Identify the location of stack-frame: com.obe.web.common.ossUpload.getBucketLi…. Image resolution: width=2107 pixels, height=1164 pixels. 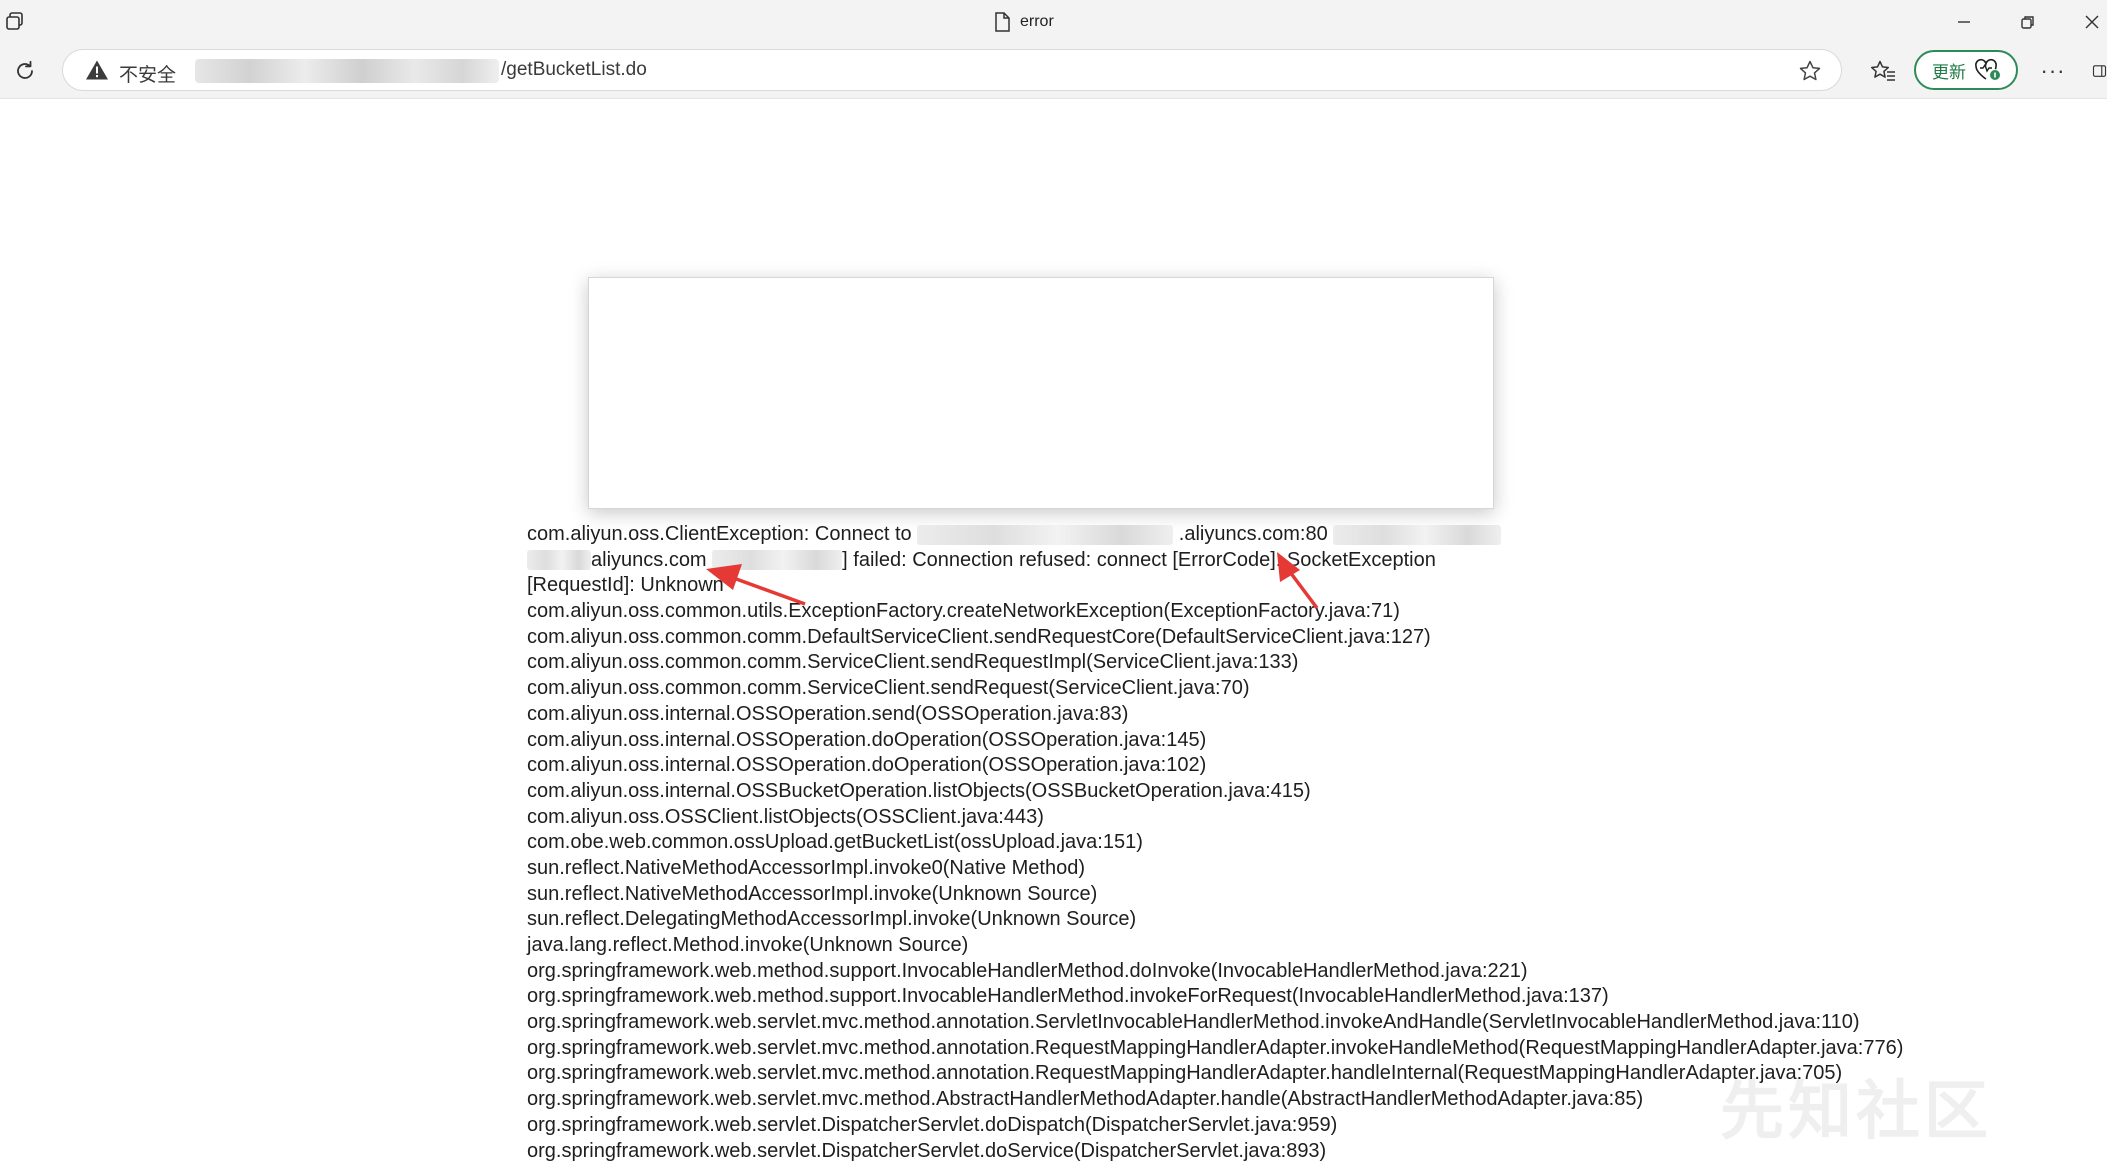
(1277, 843).